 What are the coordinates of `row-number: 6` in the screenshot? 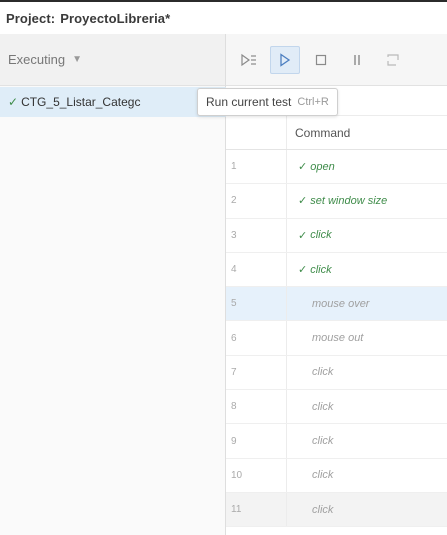 It's located at (256, 338).